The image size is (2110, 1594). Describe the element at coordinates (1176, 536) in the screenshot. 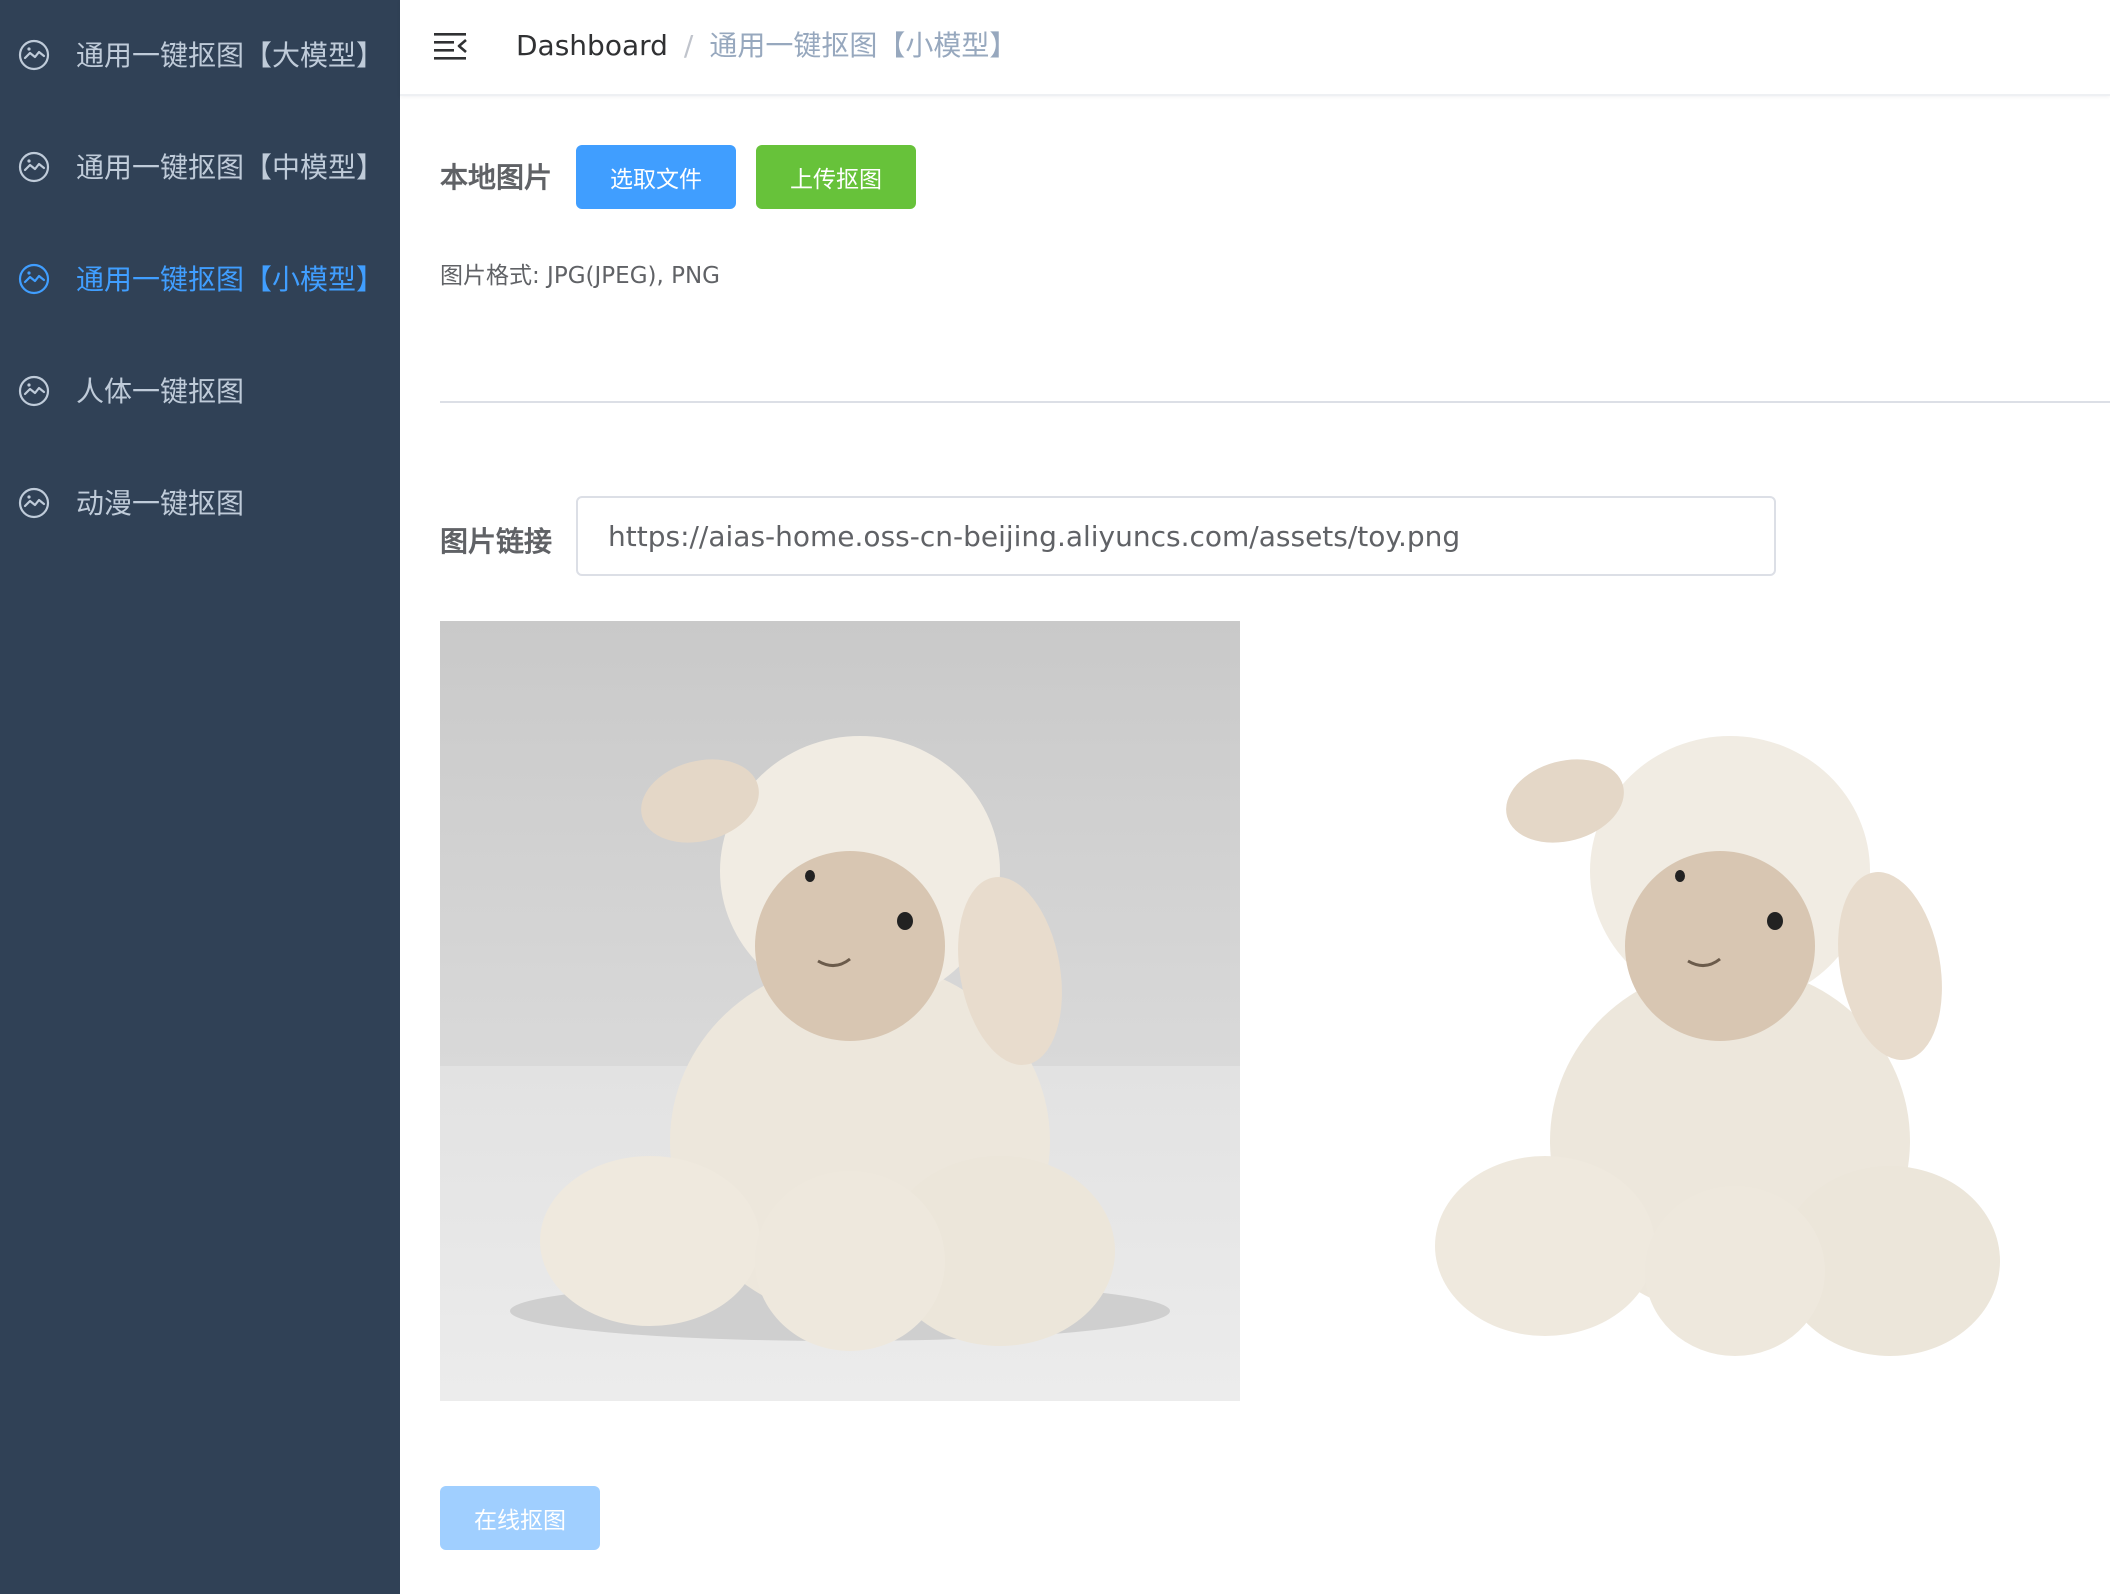

I see `image-url-input` at that location.